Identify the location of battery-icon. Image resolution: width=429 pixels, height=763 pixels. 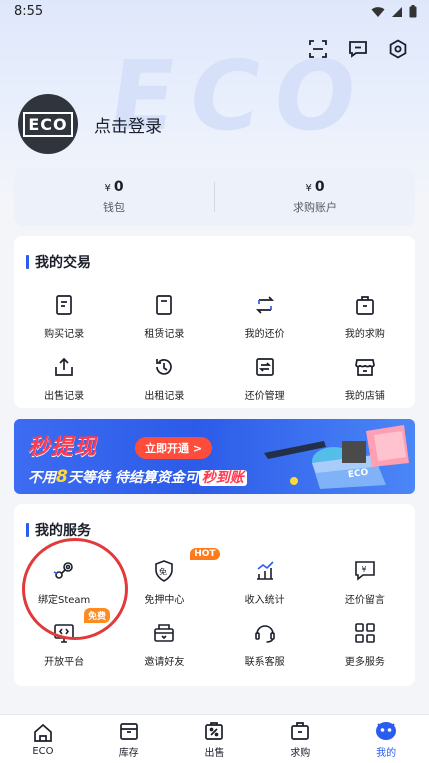
(413, 11).